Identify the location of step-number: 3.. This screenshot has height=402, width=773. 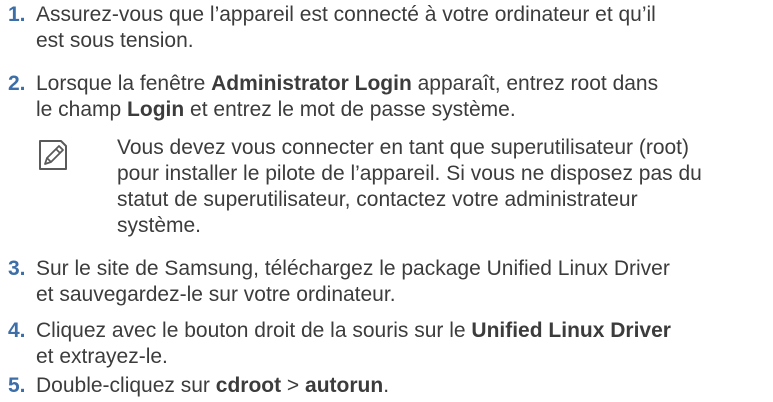
(17, 268).